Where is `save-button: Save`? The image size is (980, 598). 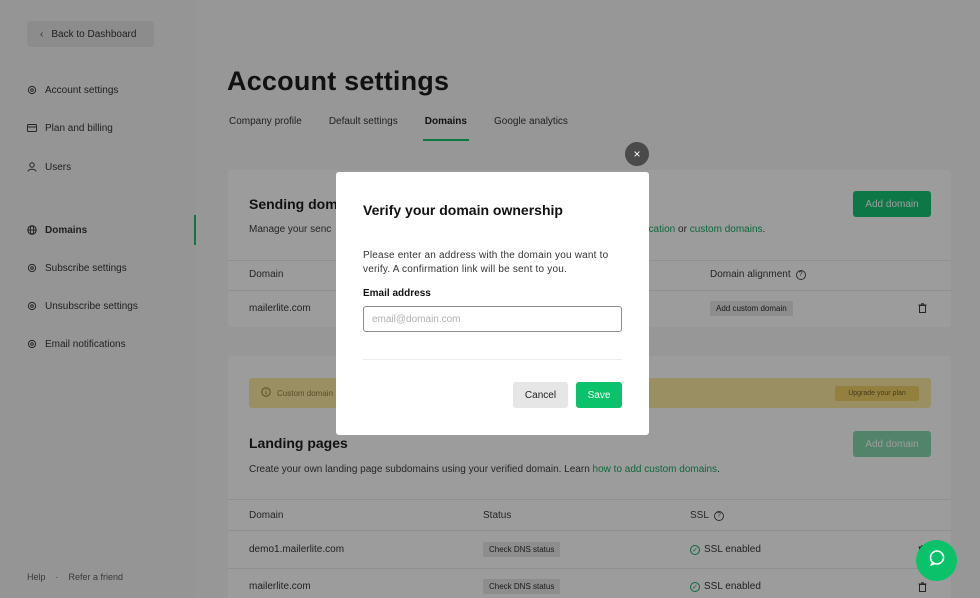
save-button: Save is located at coordinates (599, 395).